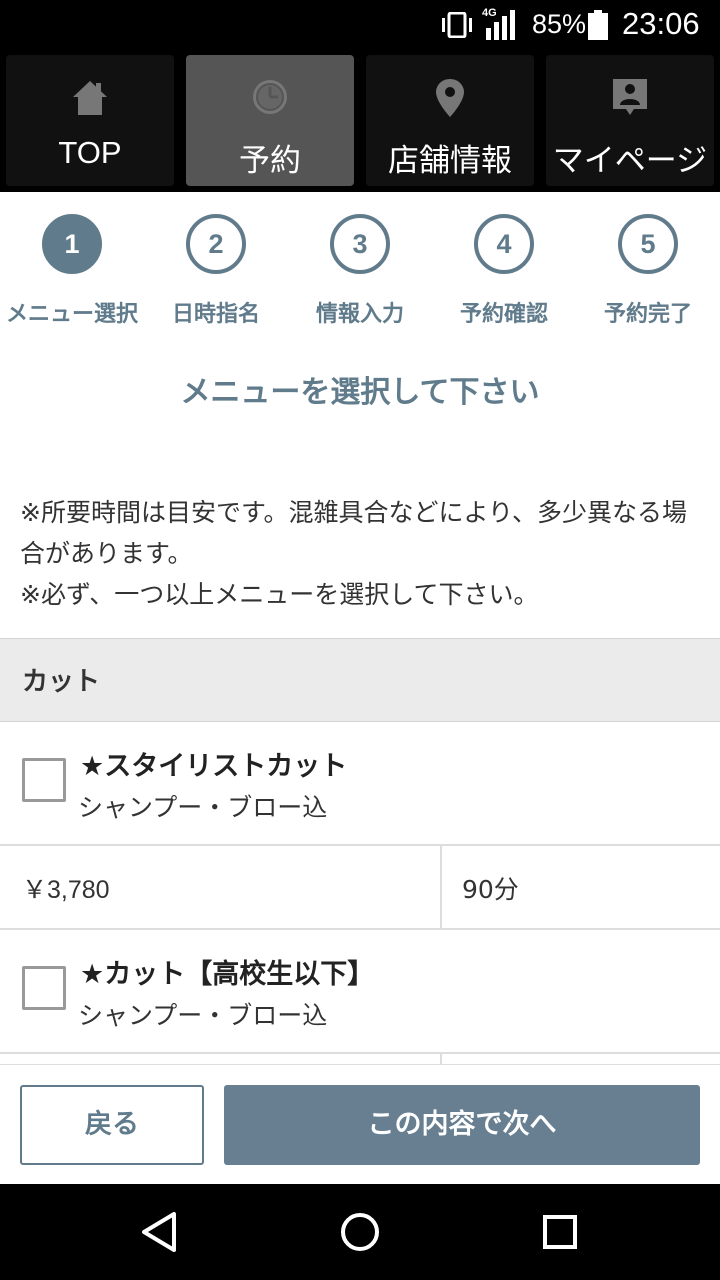 The image size is (720, 1280). I want to click on clock: 23:06, so click(661, 23).